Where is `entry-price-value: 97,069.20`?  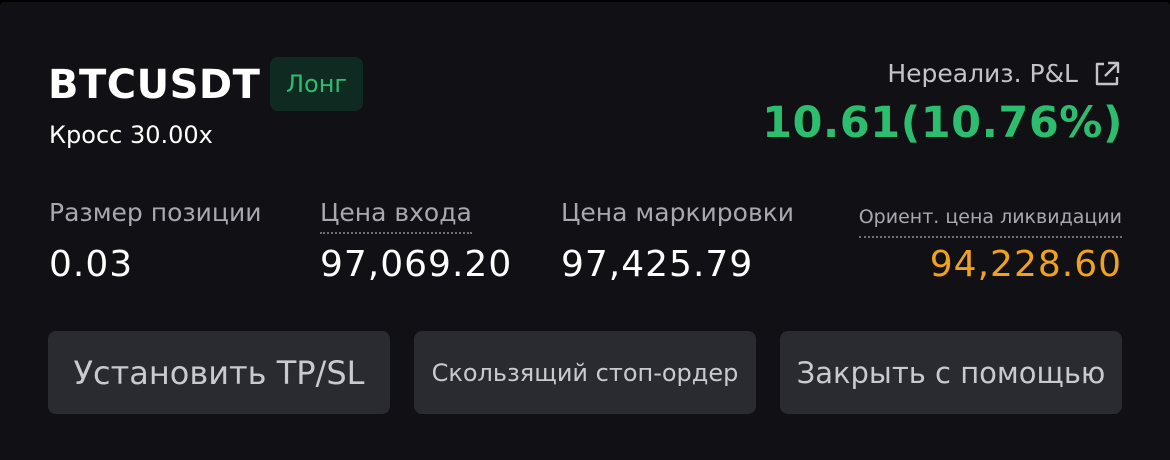 entry-price-value: 97,069.20 is located at coordinates (416, 264).